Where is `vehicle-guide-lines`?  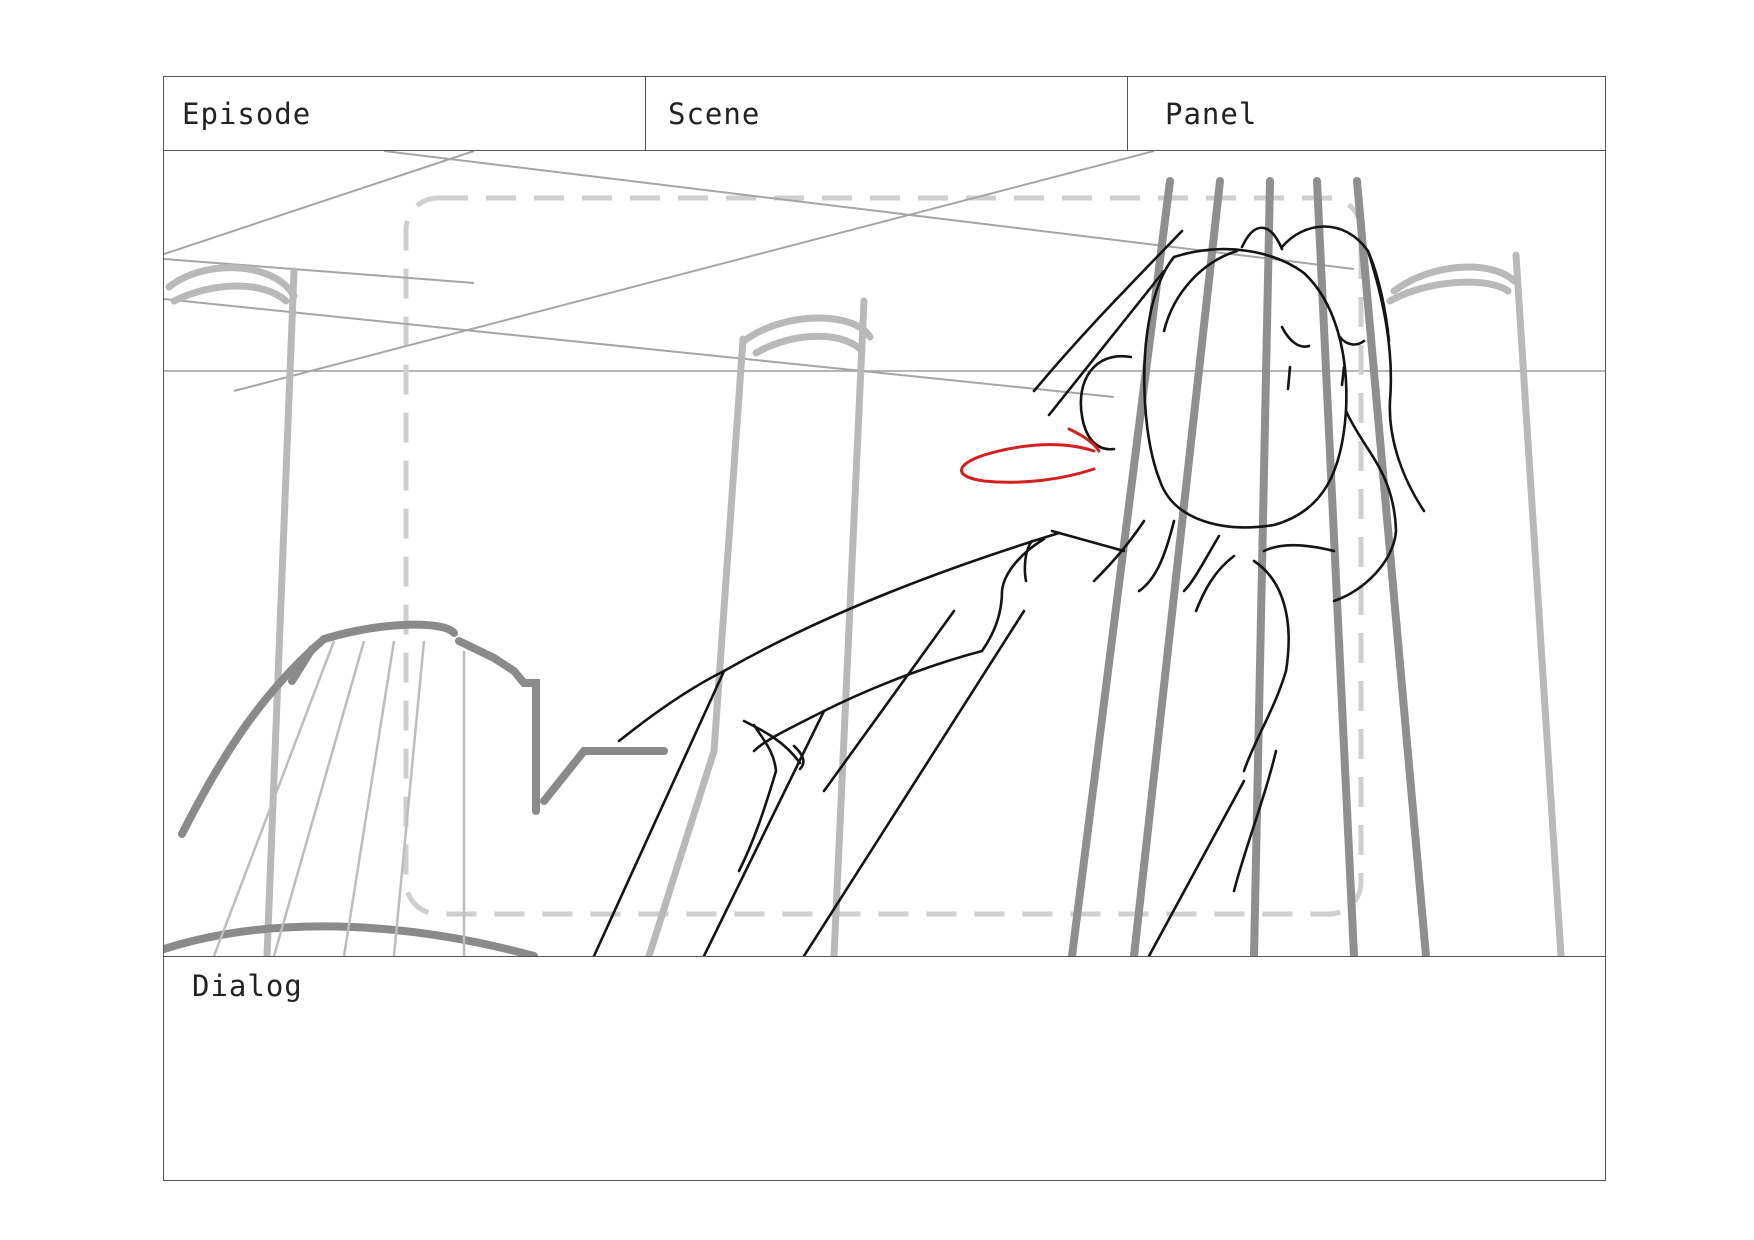 vehicle-guide-lines is located at coordinates (339, 798).